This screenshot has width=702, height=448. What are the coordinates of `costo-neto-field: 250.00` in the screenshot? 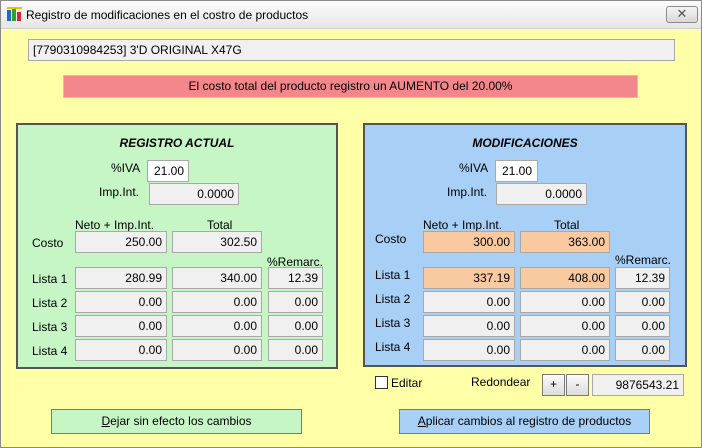 It's located at (121, 242).